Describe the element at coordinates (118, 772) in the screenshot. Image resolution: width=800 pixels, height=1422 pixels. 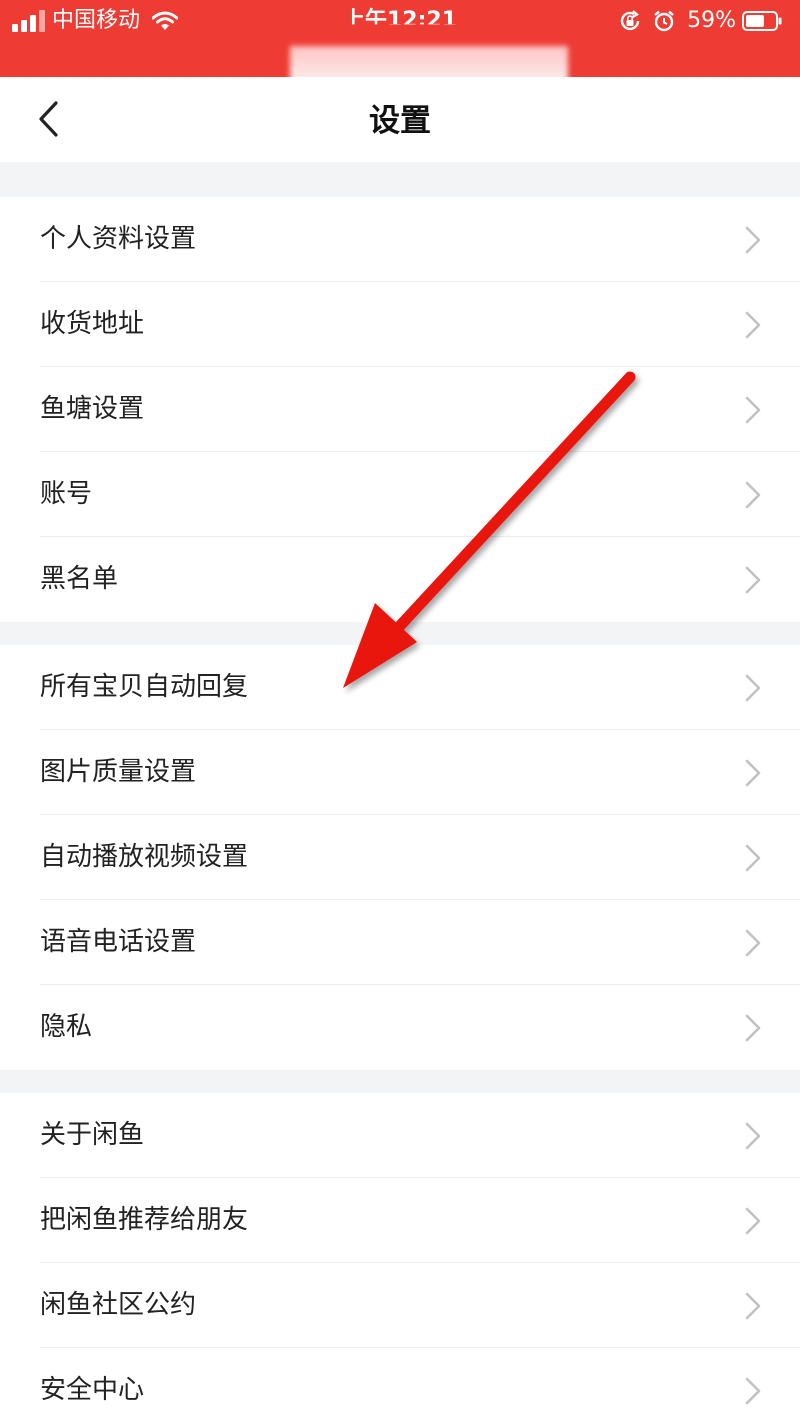
I see `settings-item-label: 图片质量设置` at that location.